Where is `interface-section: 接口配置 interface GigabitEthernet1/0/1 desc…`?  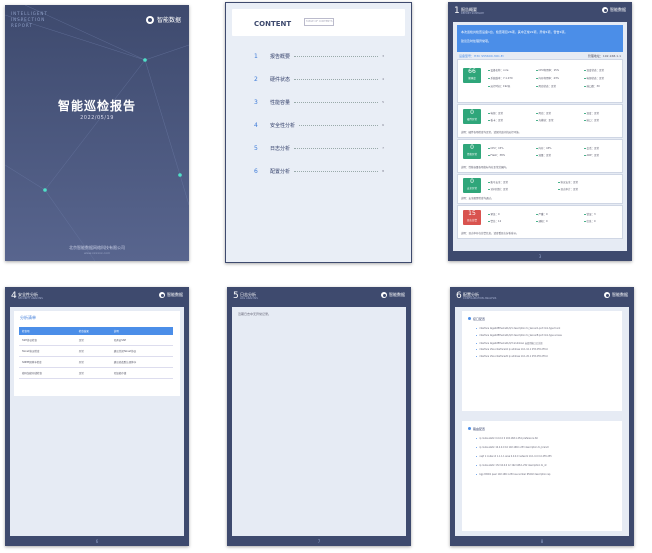
interface-section: 接口配置 interface GigabitEthernet1/0/1 desc… is located at coordinates (542, 361).